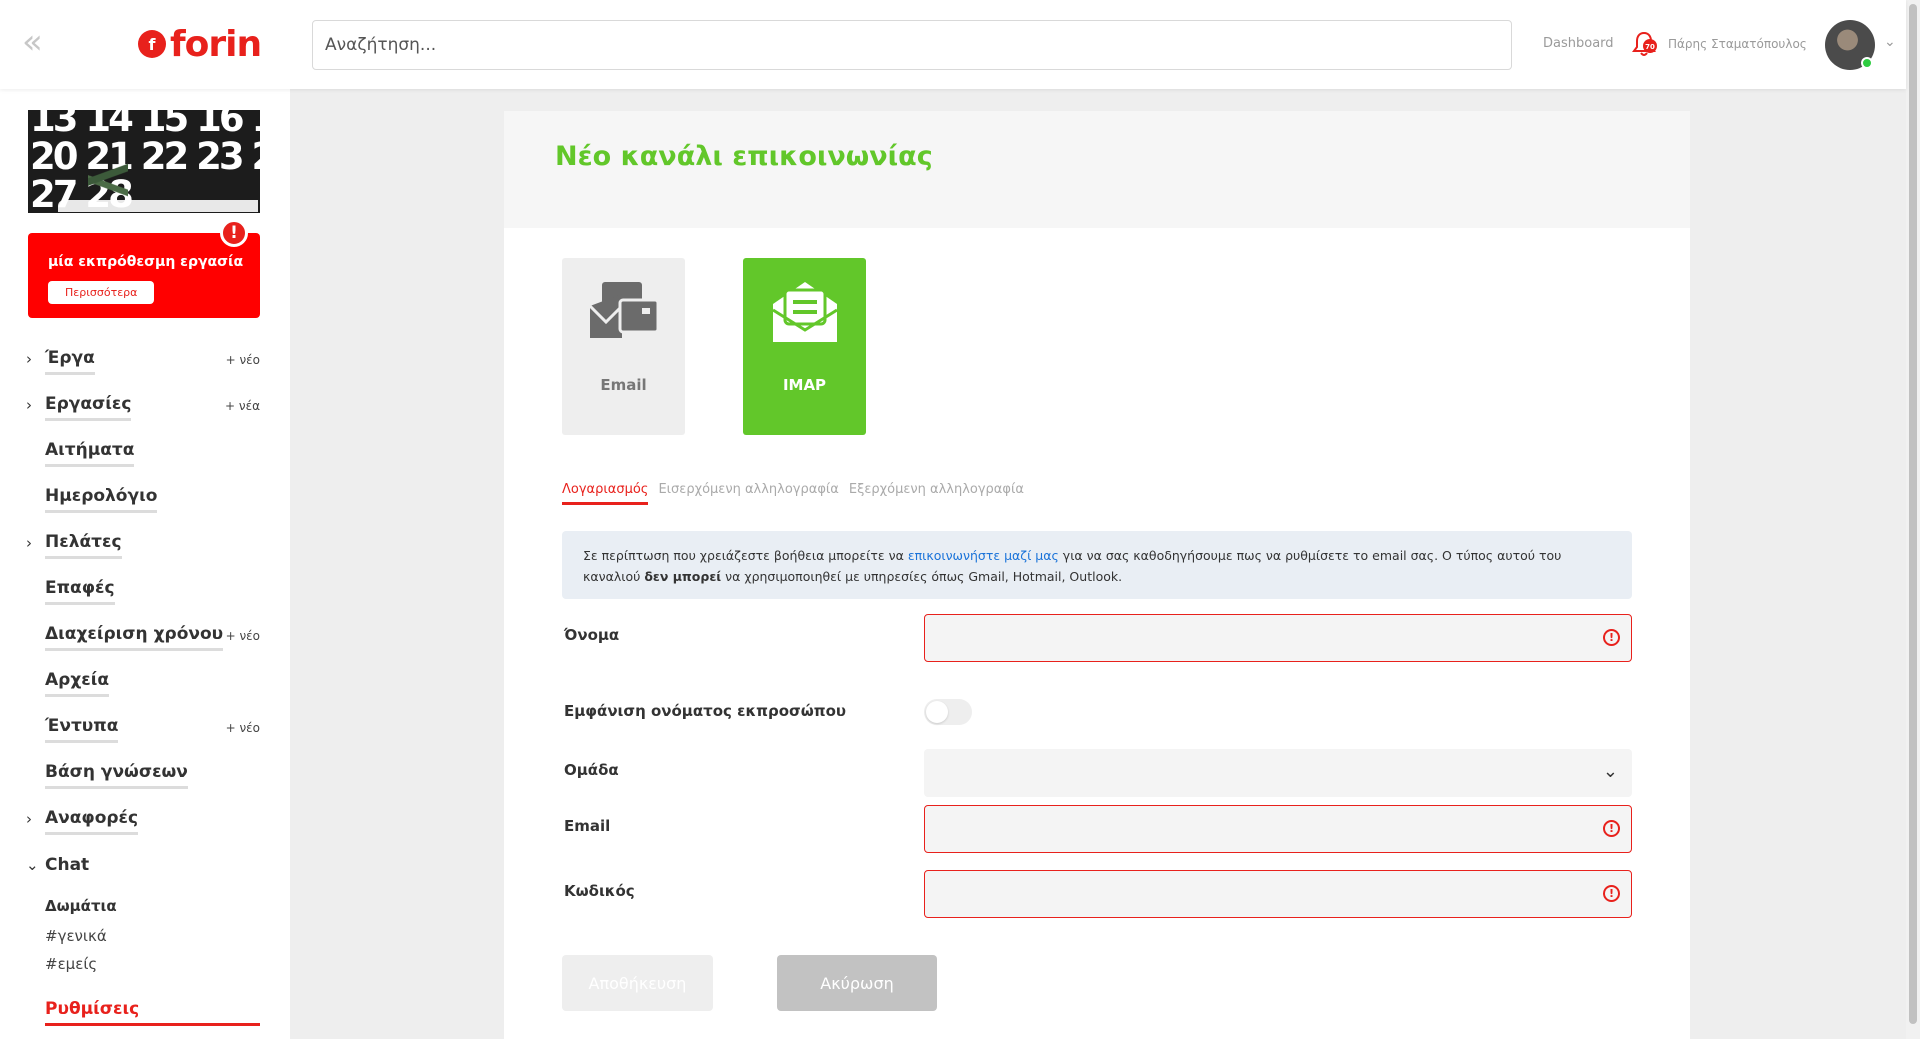 This screenshot has height=1039, width=1920. I want to click on sidebar-item-label: Αναφορές, so click(92, 821).